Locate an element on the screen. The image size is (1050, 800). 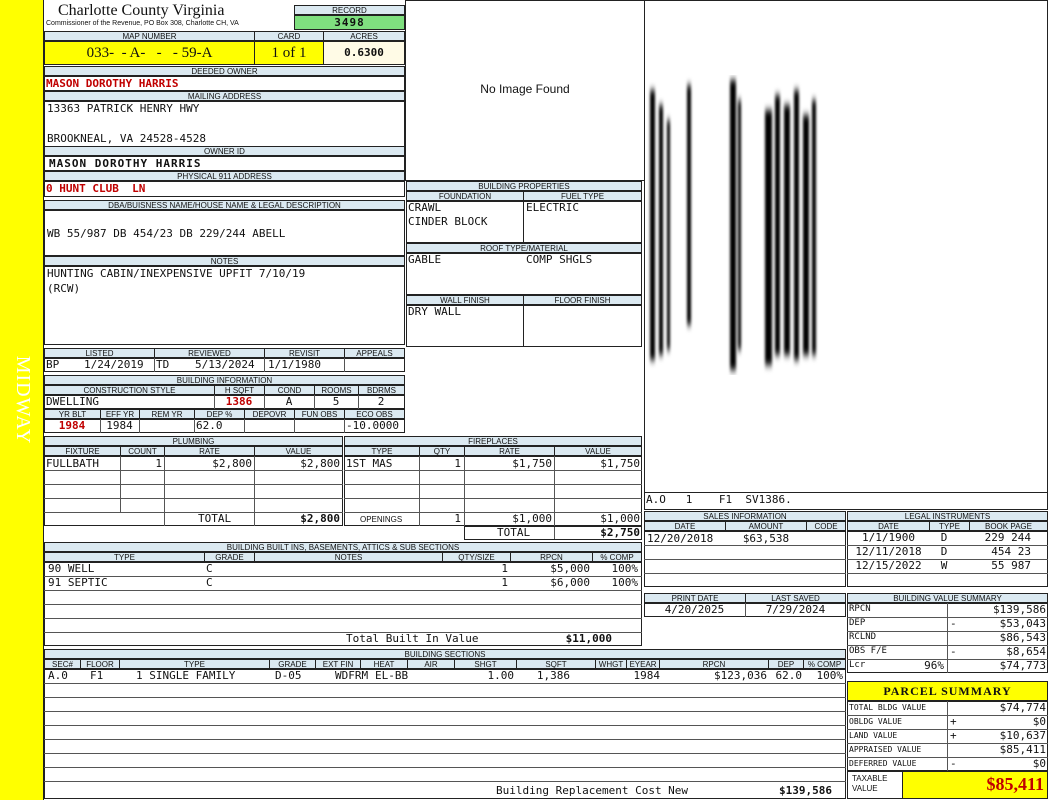
fireplace-rate: $1,750 is located at coordinates (532, 463).